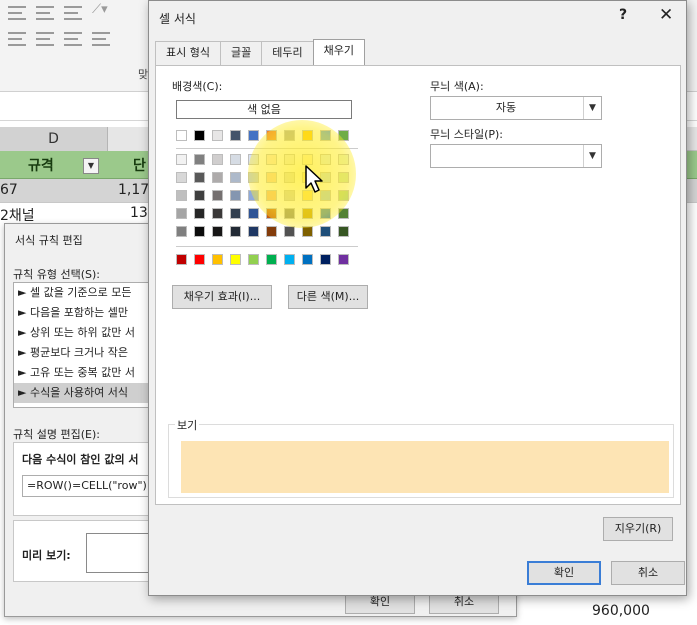 Image resolution: width=697 pixels, height=625 pixels. Describe the element at coordinates (45, 13) in the screenshot. I see `align-center-icon` at that location.